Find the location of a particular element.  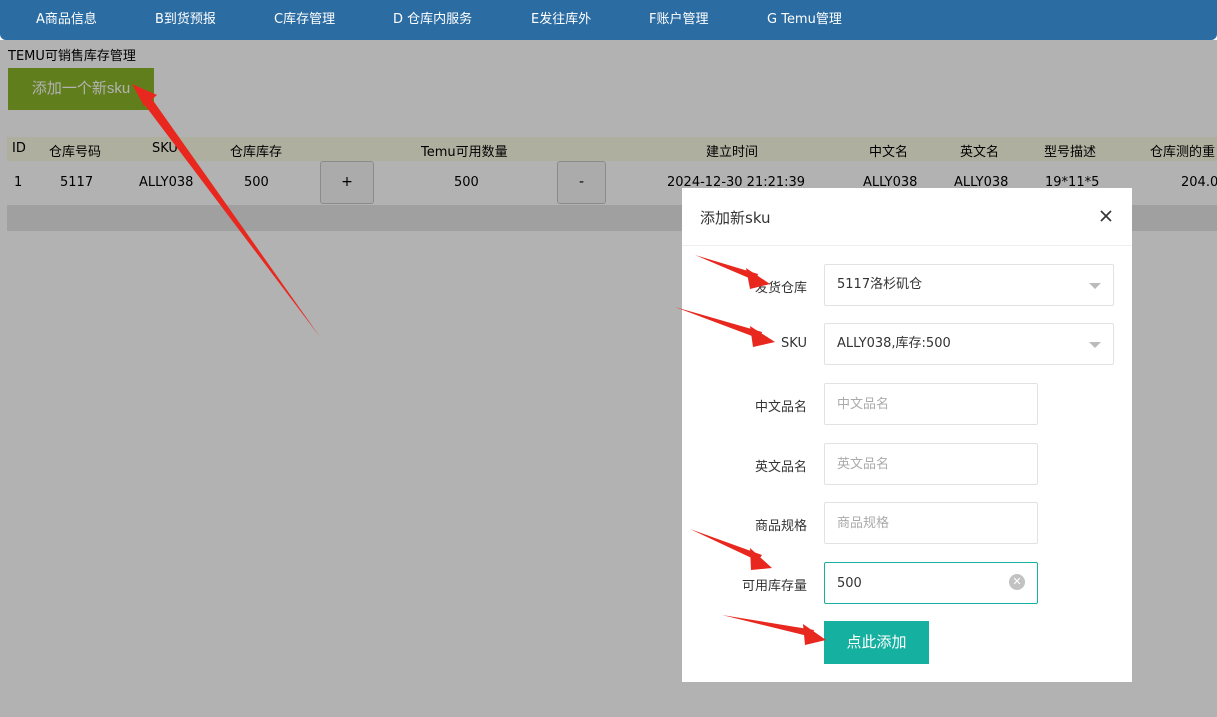

en-name-label: 英文品名 is located at coordinates (780, 467).